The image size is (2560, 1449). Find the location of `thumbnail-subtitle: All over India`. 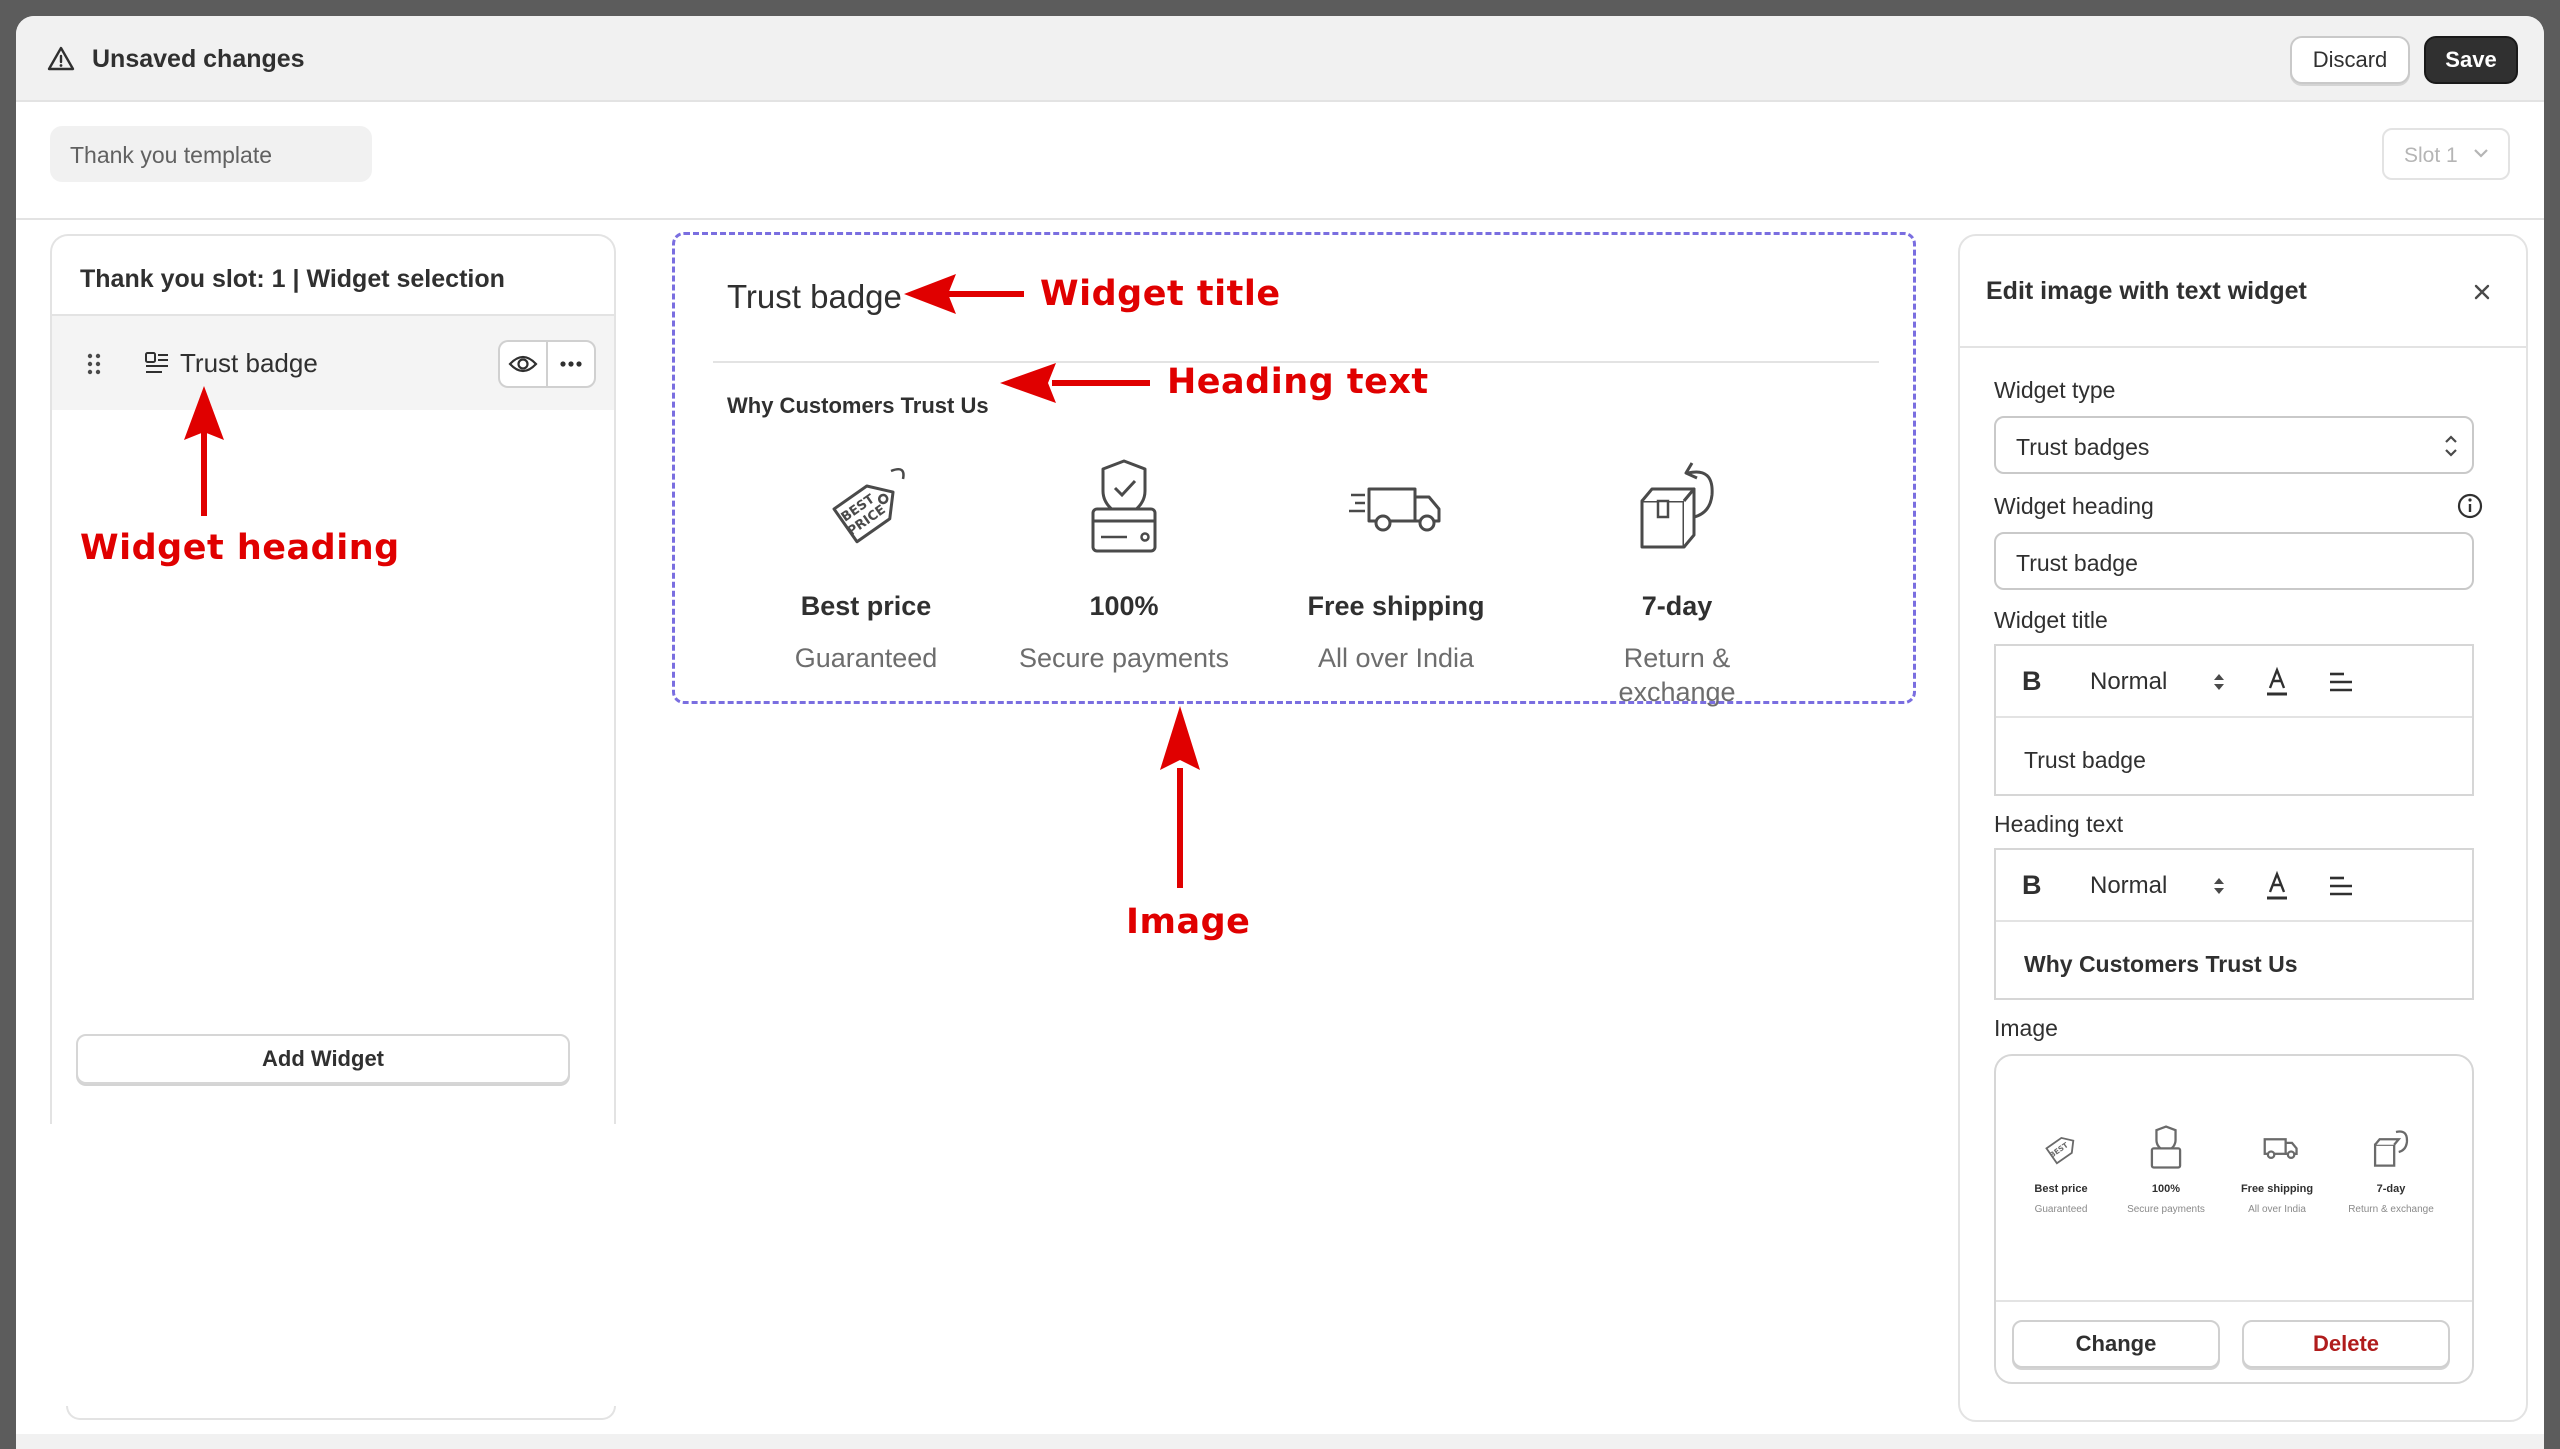

thumbnail-subtitle: All over India is located at coordinates (2277, 1209).